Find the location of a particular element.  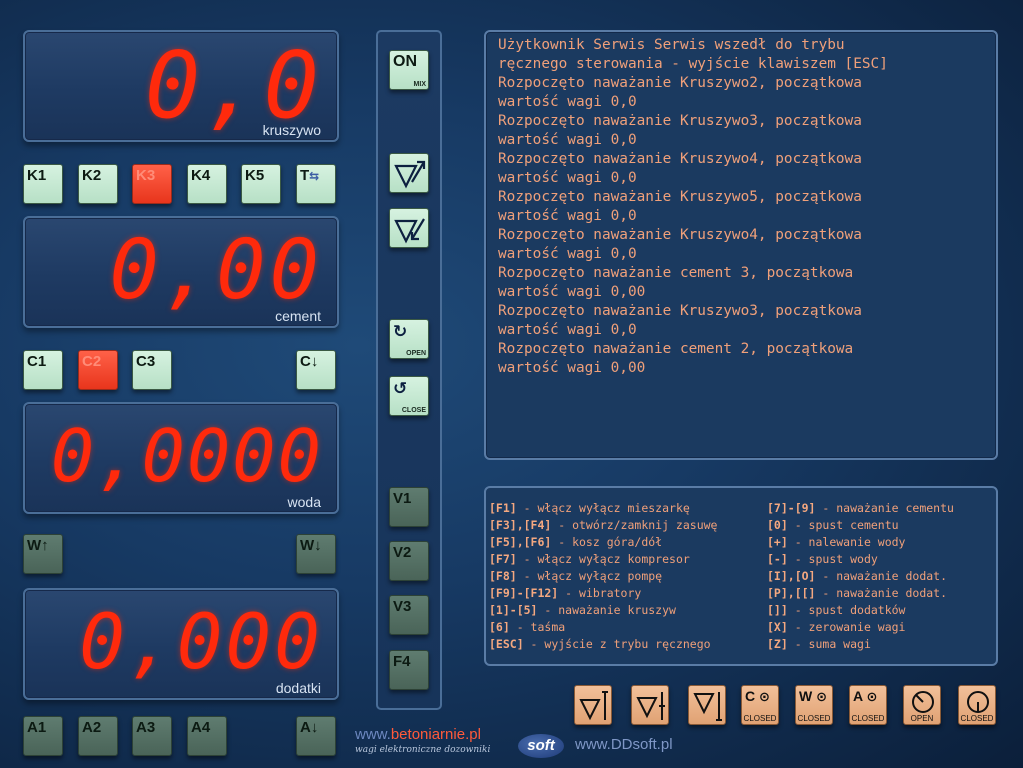

help-key: [1]-[5] is located at coordinates (513, 610).